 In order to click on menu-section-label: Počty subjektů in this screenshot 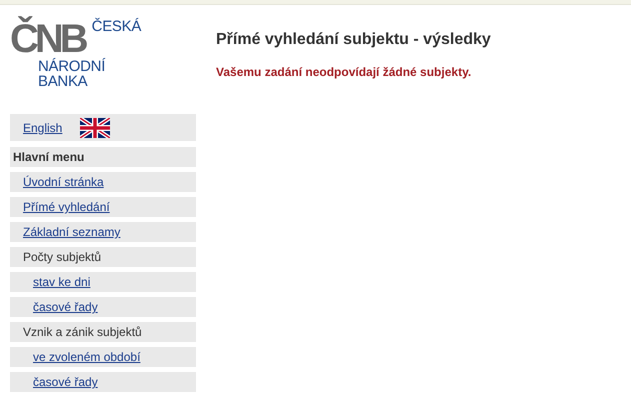, I will do `click(62, 257)`.